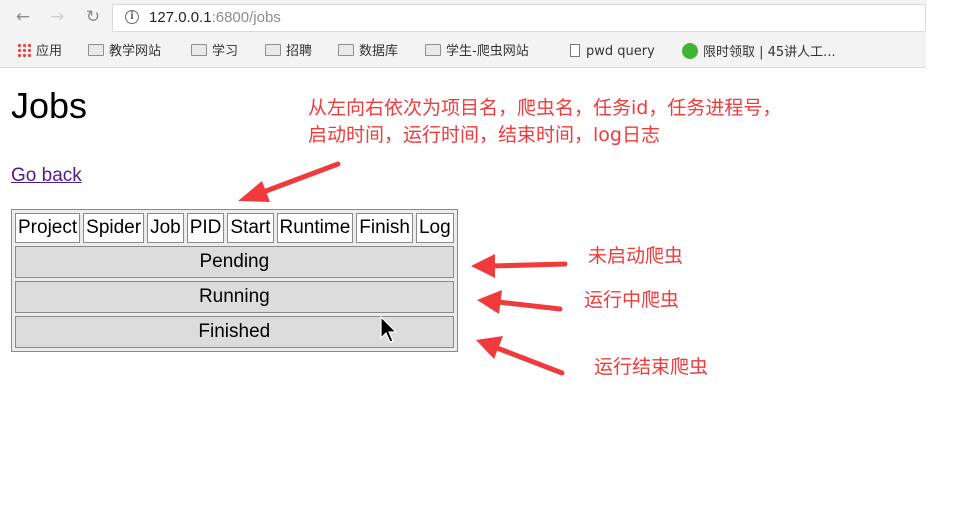 The image size is (972, 511). I want to click on column-header-log: Log, so click(434, 228).